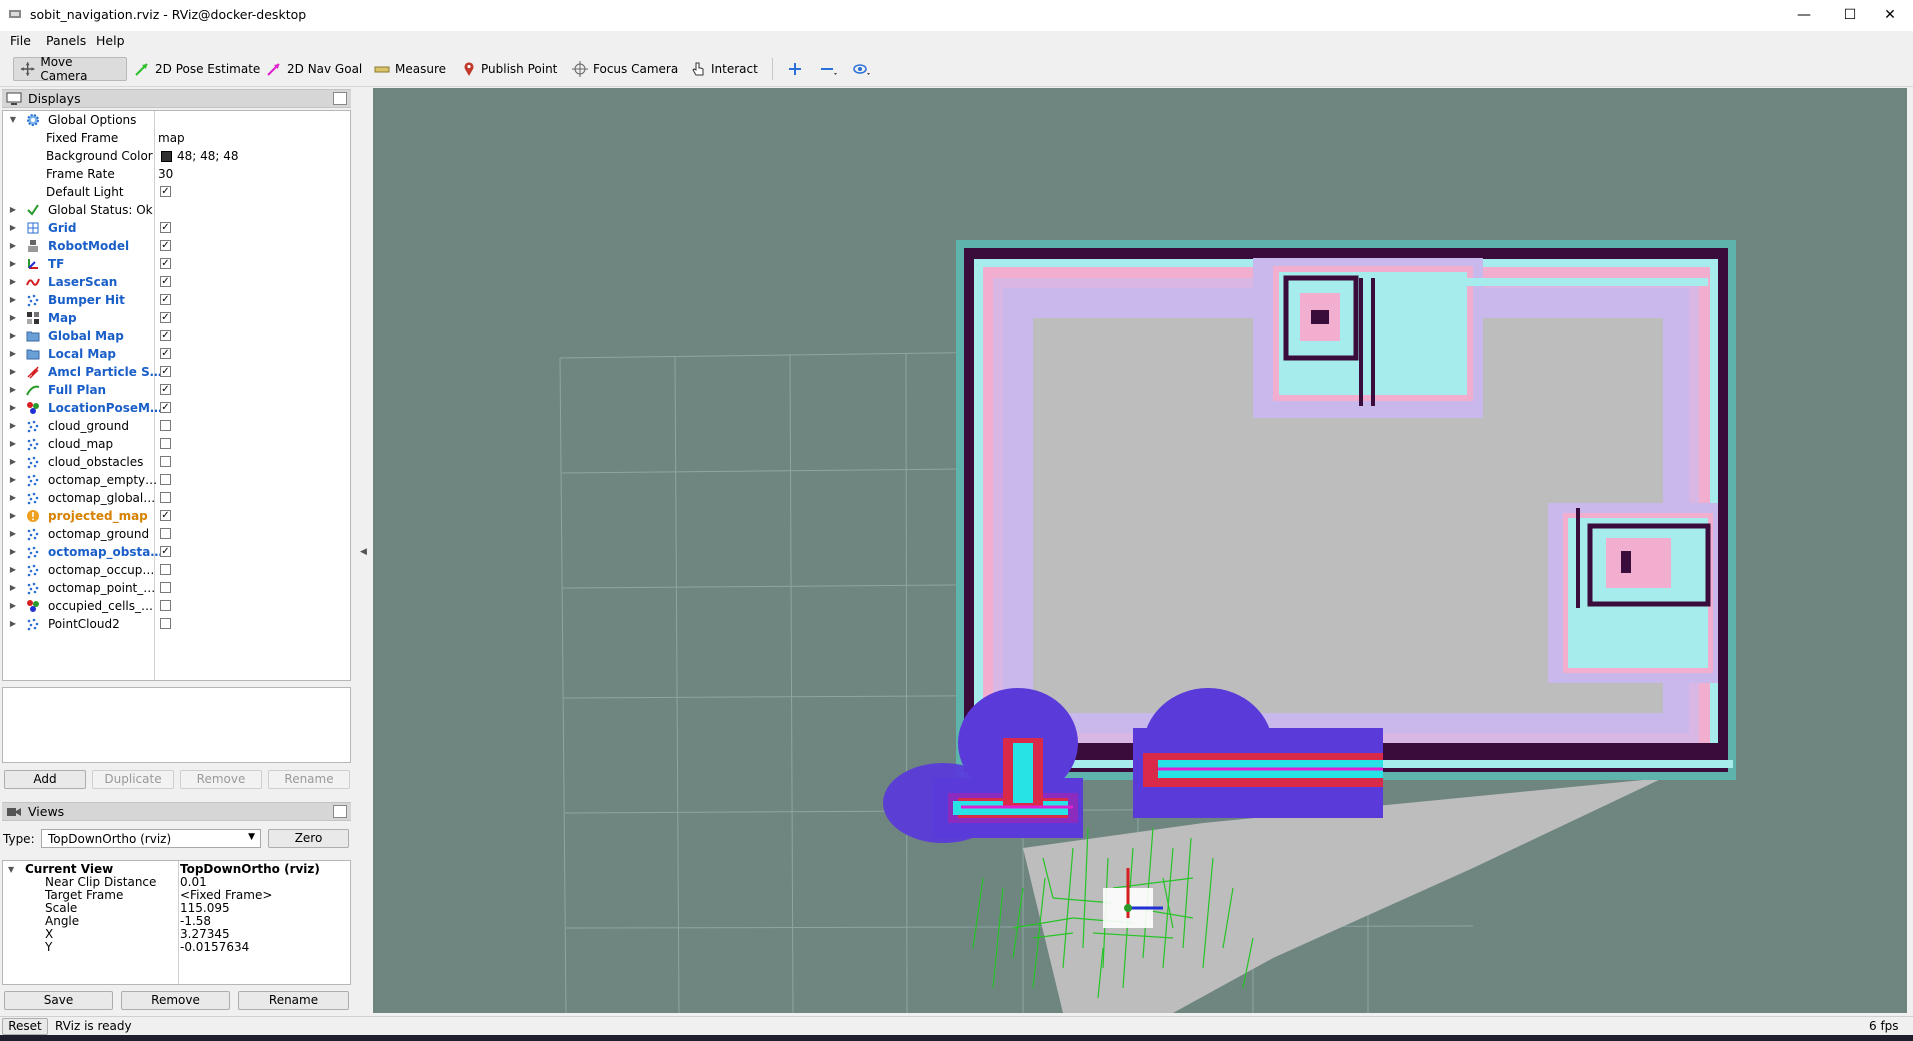 The width and height of the screenshot is (1913, 1041). What do you see at coordinates (176, 210) in the screenshot?
I see `global-status-row: ▶ Global Status: Ok` at bounding box center [176, 210].